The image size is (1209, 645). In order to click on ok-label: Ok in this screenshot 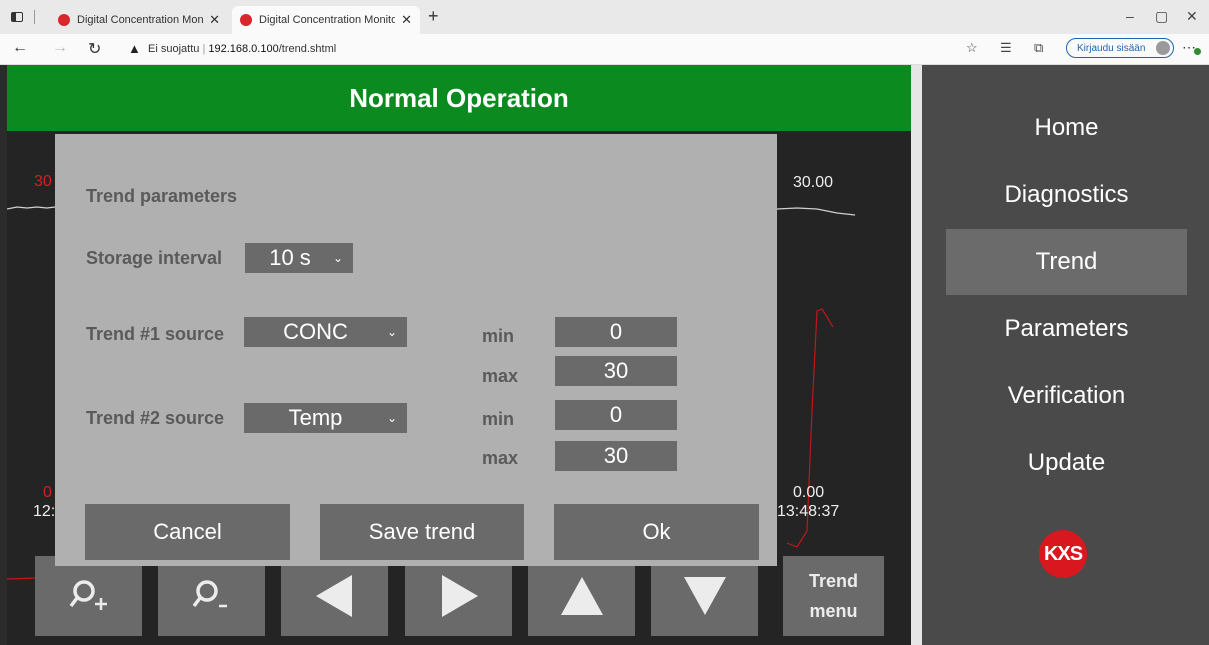, I will do `click(656, 531)`.